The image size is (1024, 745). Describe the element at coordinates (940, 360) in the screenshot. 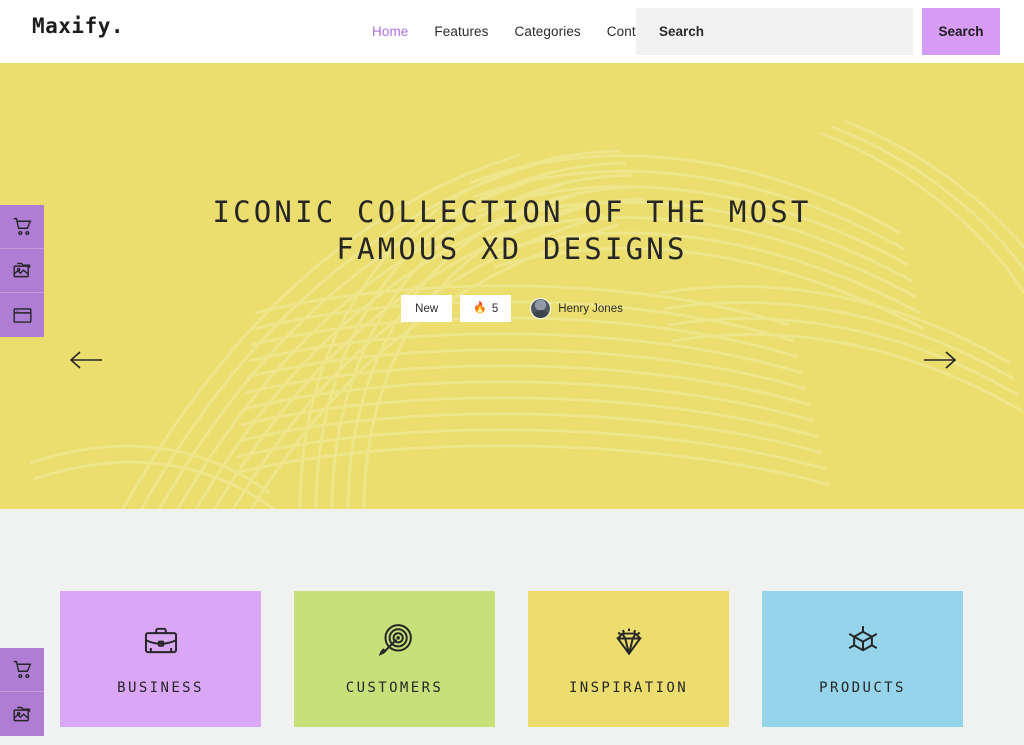

I see `next-slide-arrow` at that location.